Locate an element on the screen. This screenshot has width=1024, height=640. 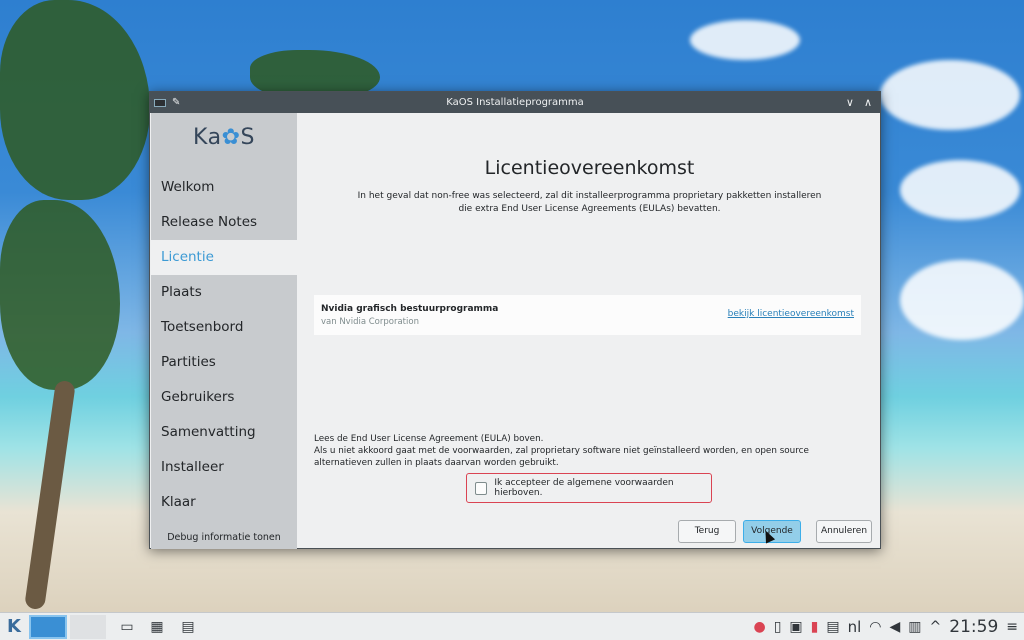
app-grid-icon: ▦ is located at coordinates (157, 627).